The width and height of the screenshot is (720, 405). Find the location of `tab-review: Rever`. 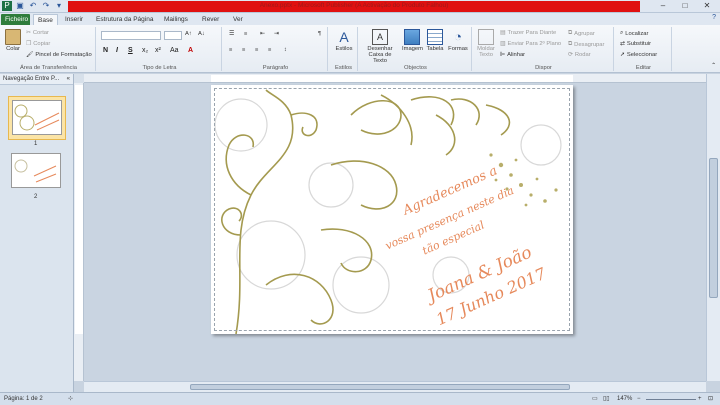

tab-review: Rever is located at coordinates (210, 19).